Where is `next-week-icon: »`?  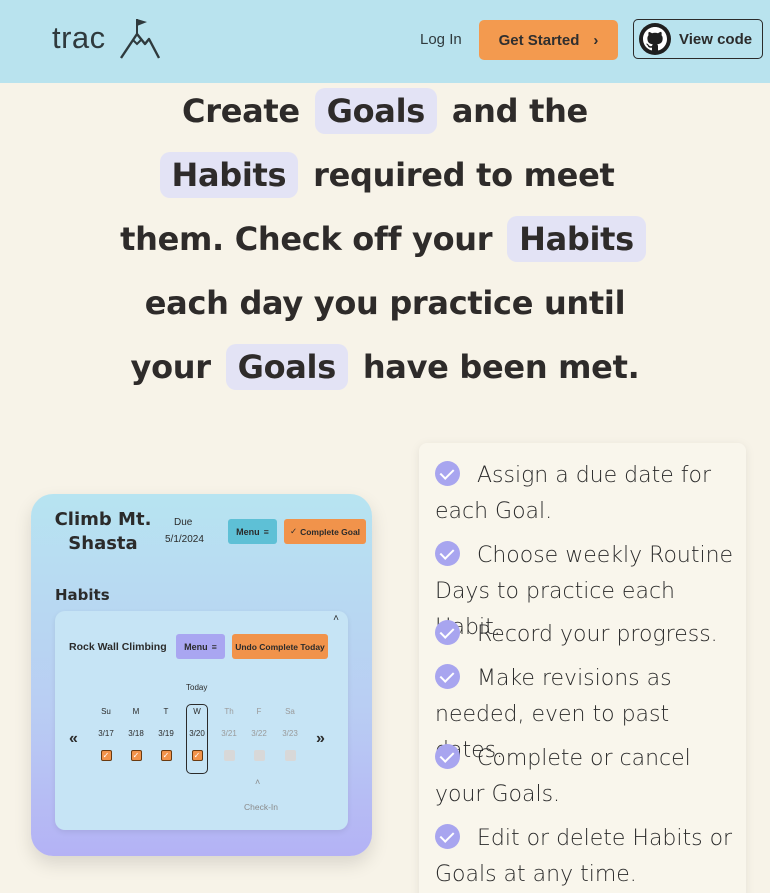 next-week-icon: » is located at coordinates (320, 739).